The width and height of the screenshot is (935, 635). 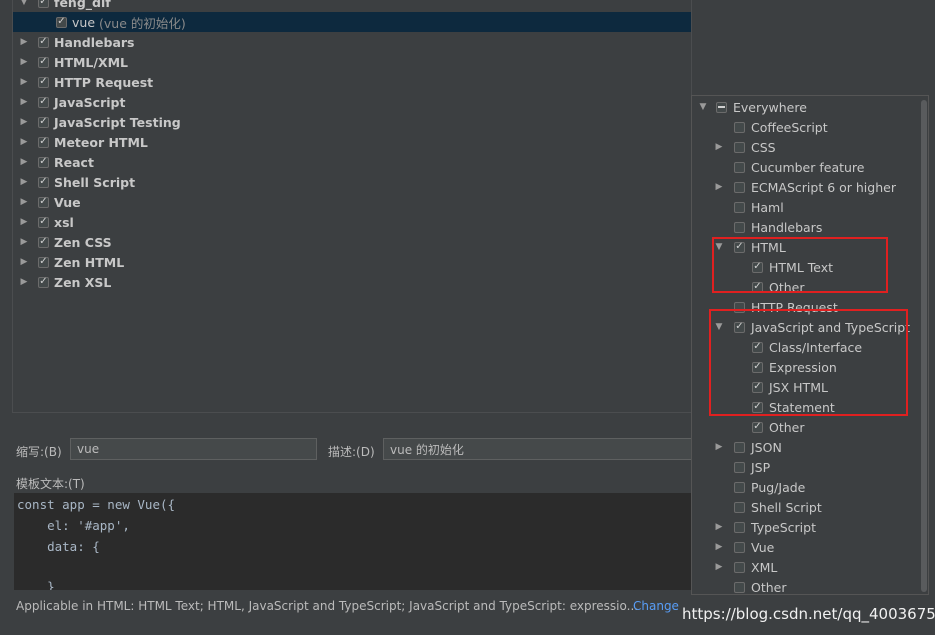 I want to click on template-group: ▶ ✓ Zen CSS, so click(x=352, y=242).